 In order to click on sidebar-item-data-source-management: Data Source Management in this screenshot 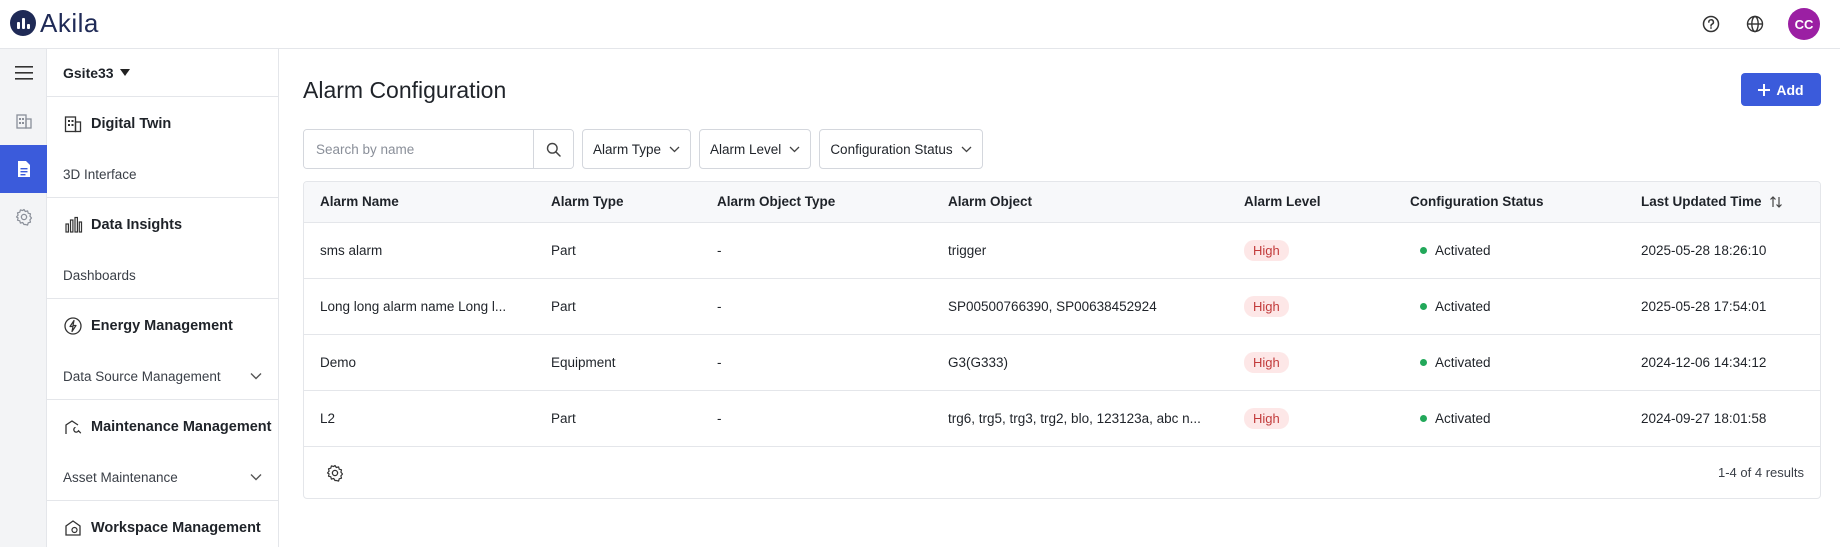, I will do `click(162, 376)`.